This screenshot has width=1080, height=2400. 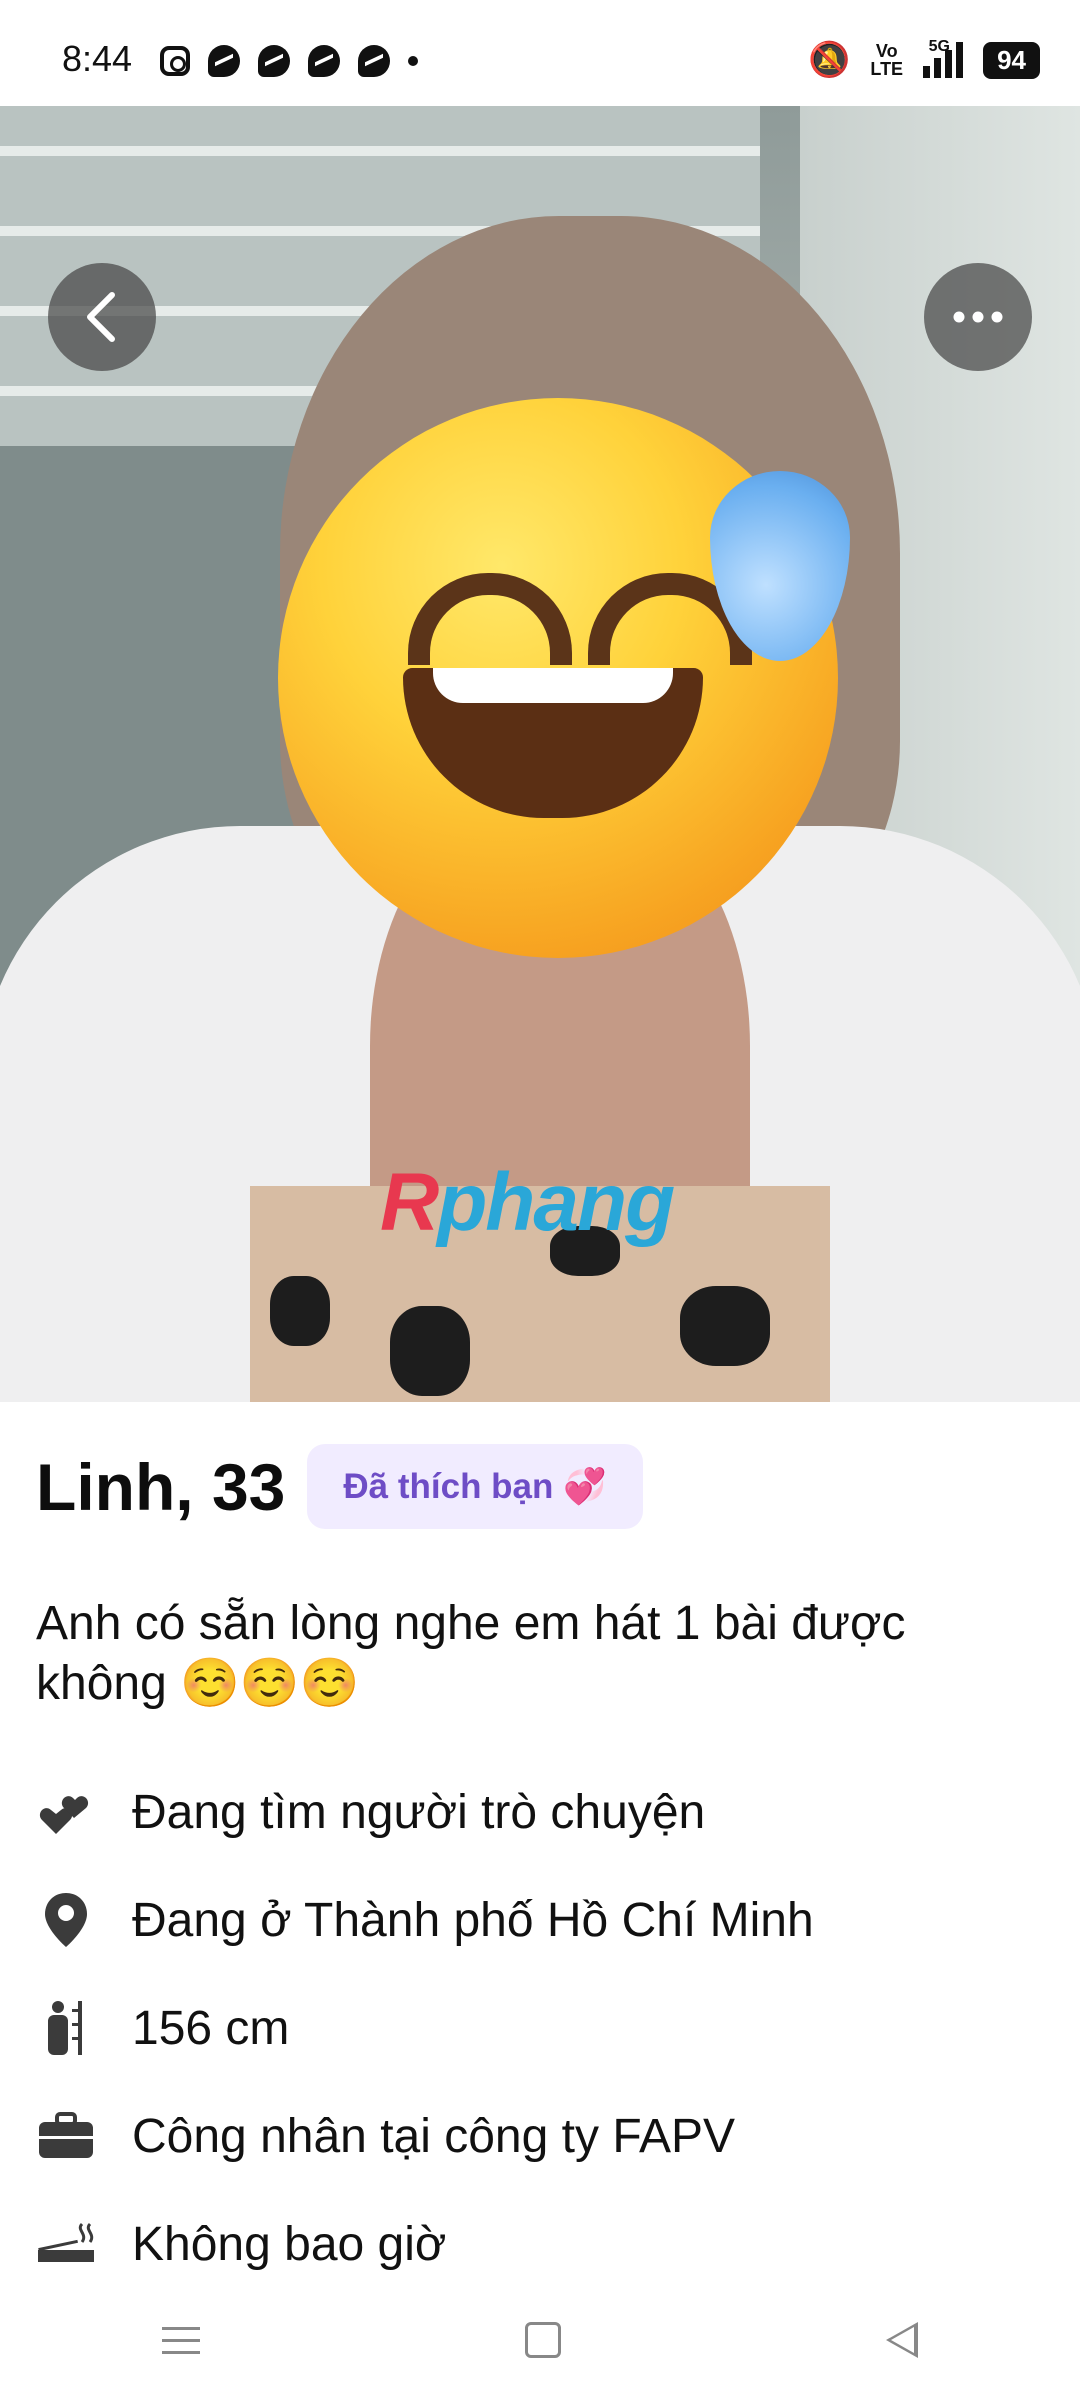 What do you see at coordinates (66, 2136) in the screenshot?
I see `briefcase-icon` at bounding box center [66, 2136].